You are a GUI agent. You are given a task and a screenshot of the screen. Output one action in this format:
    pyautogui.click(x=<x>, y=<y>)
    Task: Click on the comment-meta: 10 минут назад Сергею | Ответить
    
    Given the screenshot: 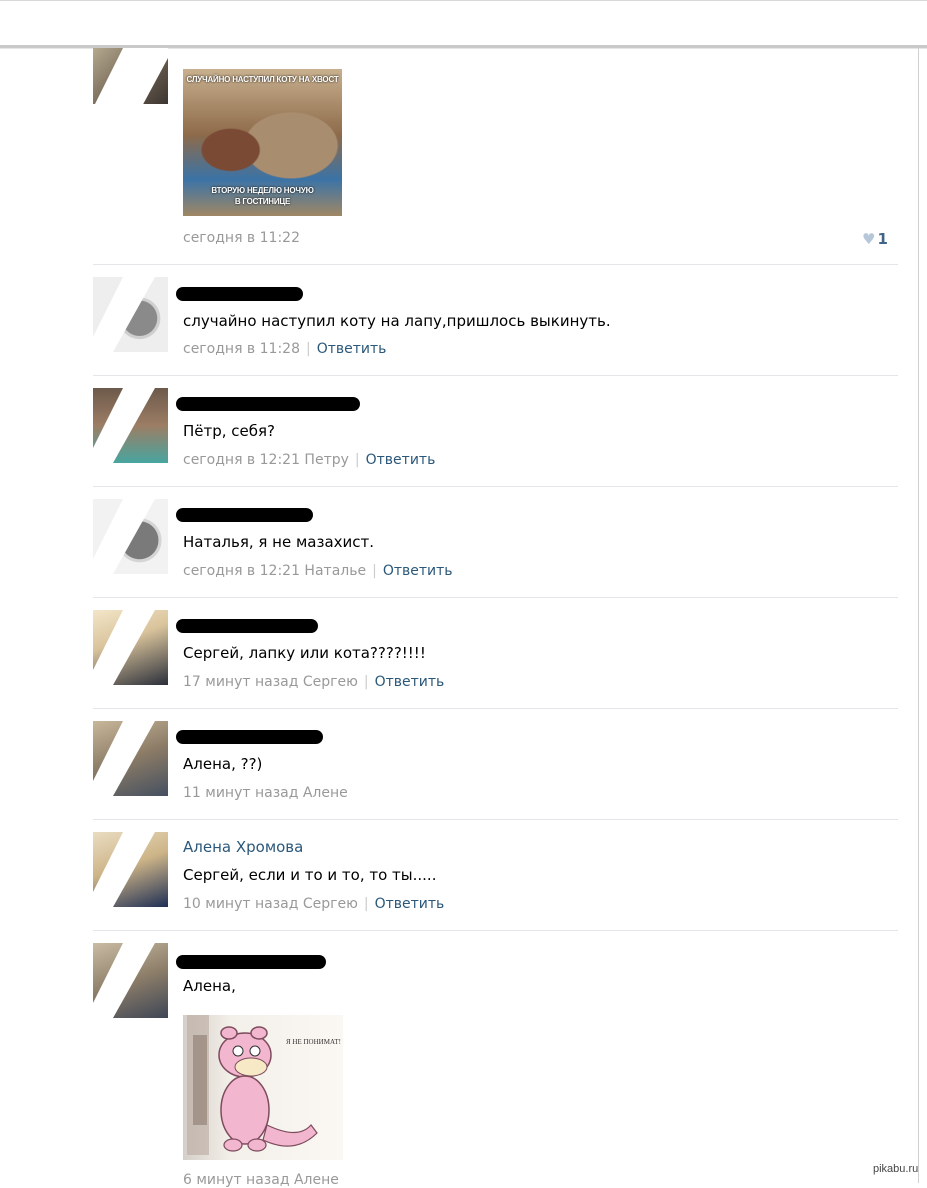 What is the action you would take?
    pyautogui.click(x=313, y=904)
    